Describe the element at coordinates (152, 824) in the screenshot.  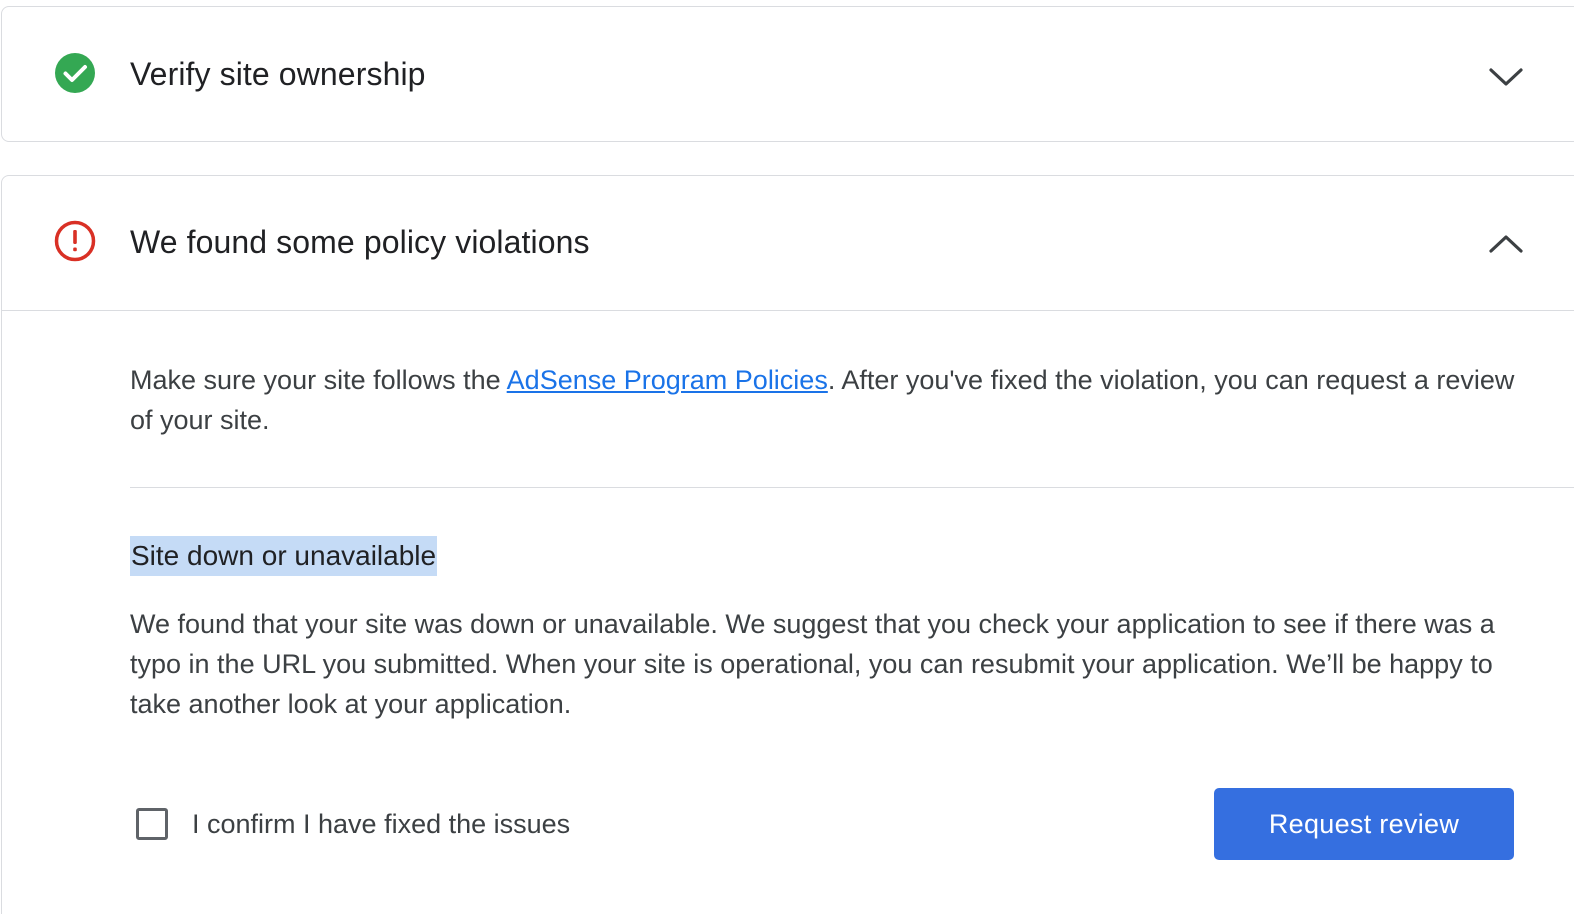
I see `confirm-fixed-checkbox` at that location.